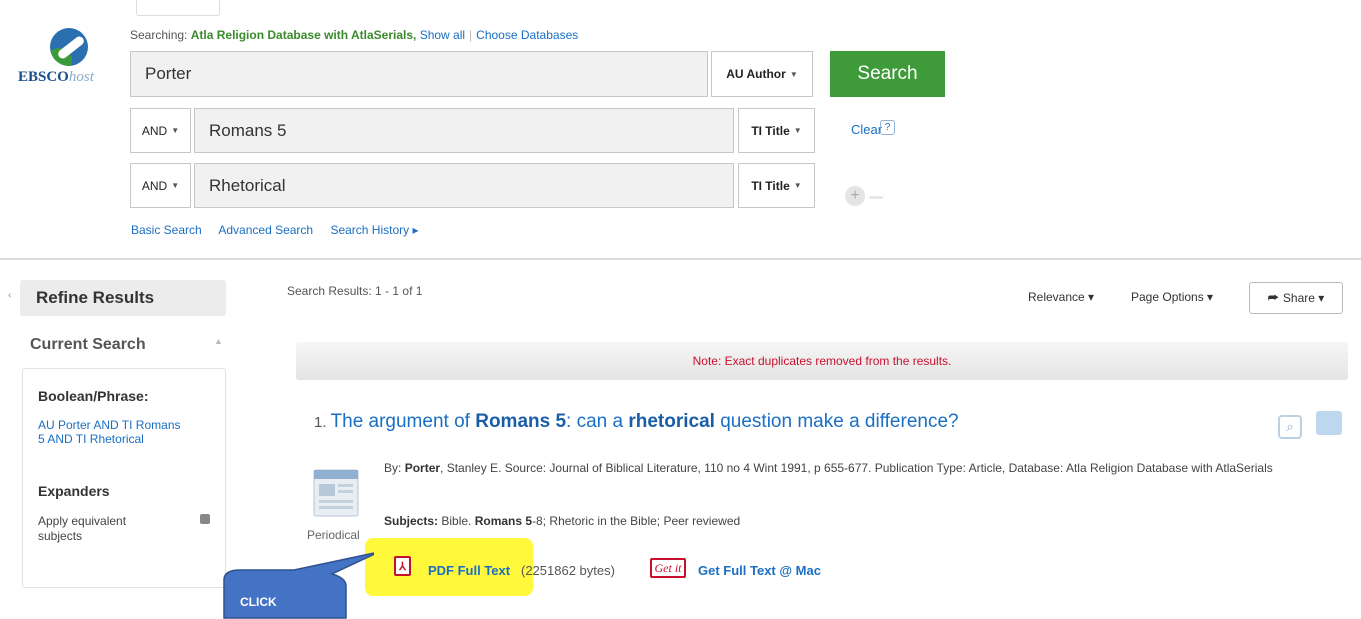  I want to click on search-input-3: Rhetorical, so click(464, 185).